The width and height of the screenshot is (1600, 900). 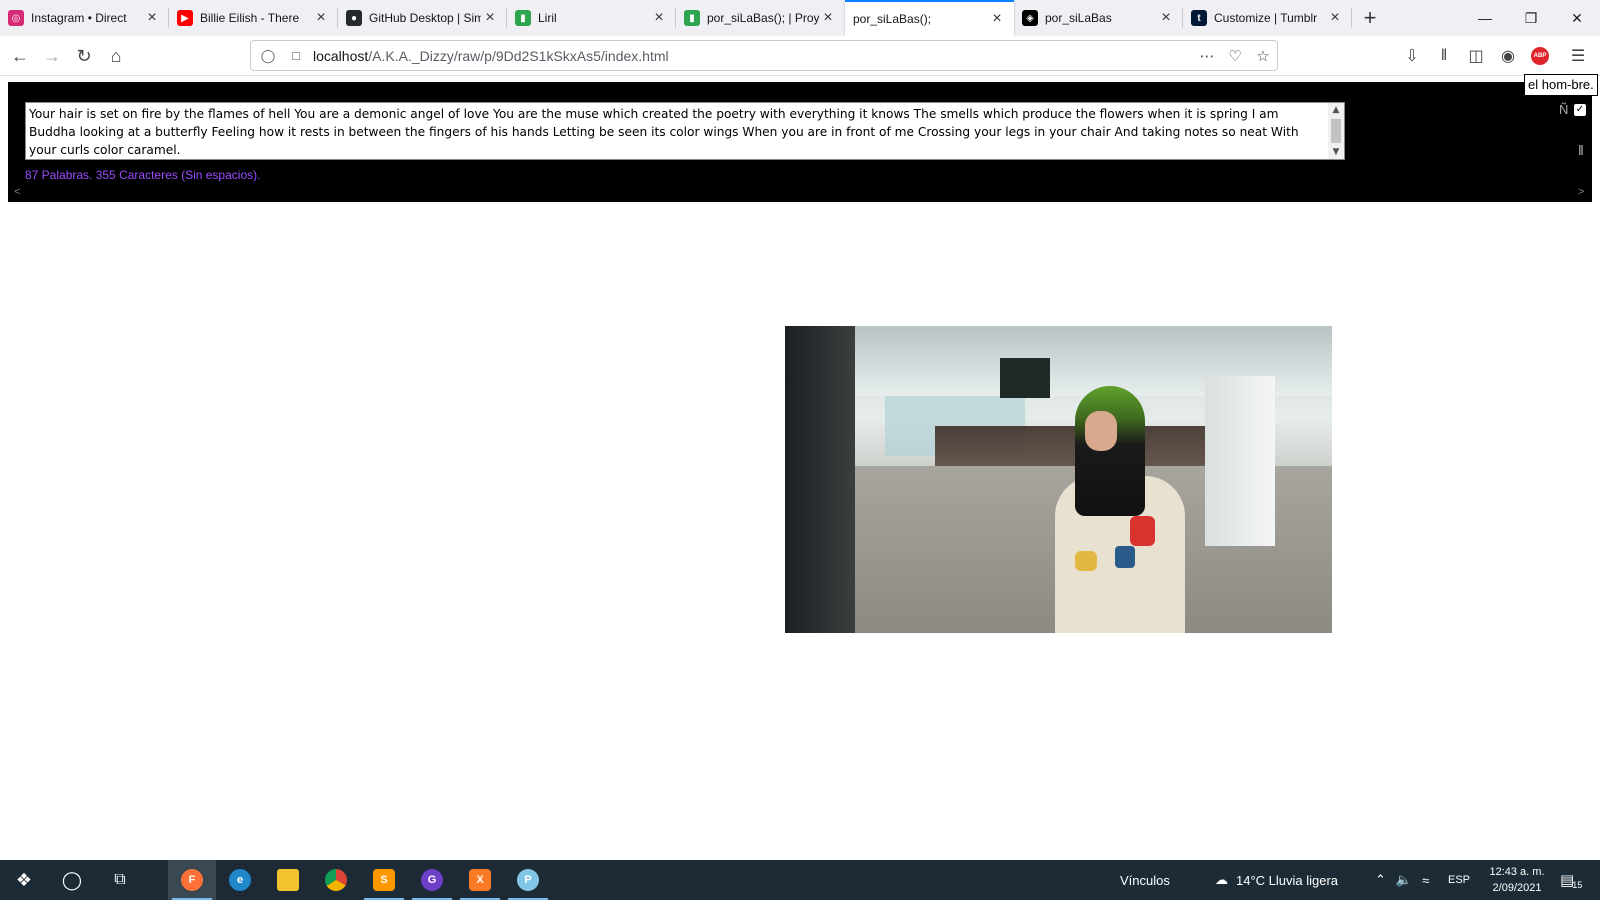 What do you see at coordinates (1142, 531) in the screenshot?
I see `video-frame-print-red` at bounding box center [1142, 531].